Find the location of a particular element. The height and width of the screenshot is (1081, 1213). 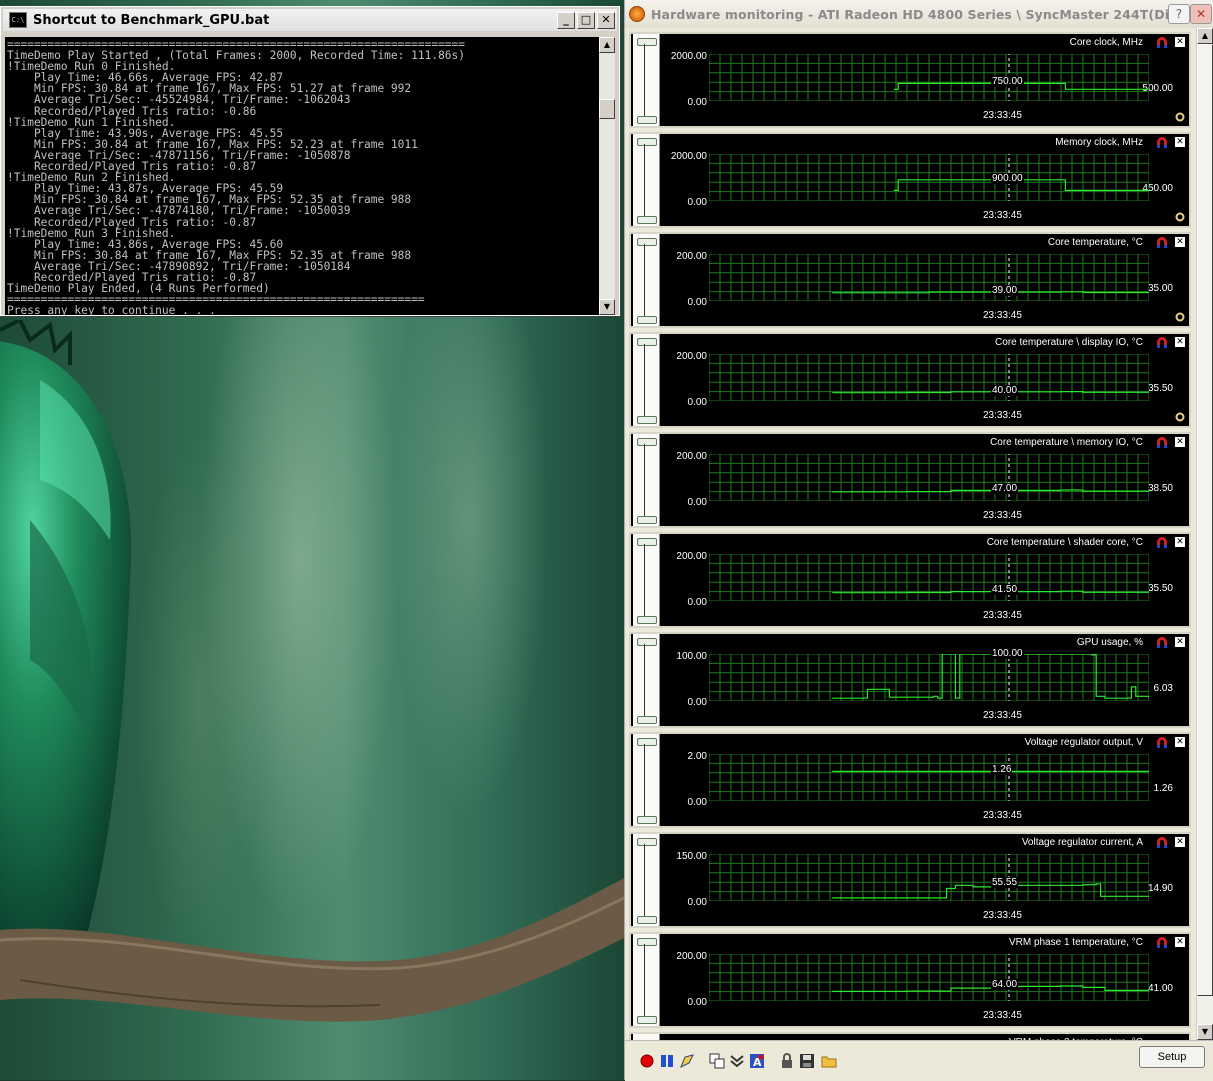

folder-icon is located at coordinates (829, 1061).